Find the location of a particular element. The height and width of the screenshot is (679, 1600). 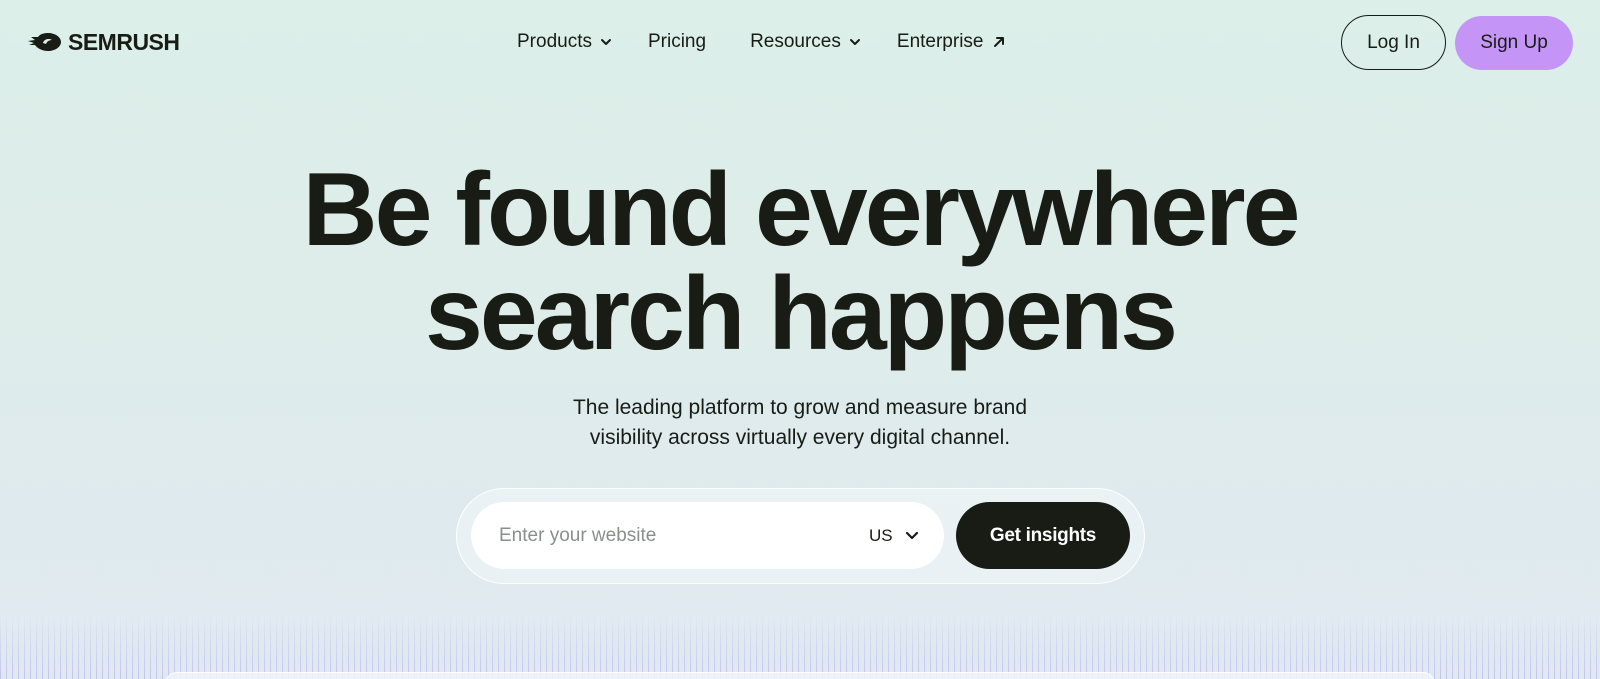

nav-pricing-label: Pricing is located at coordinates (677, 41).